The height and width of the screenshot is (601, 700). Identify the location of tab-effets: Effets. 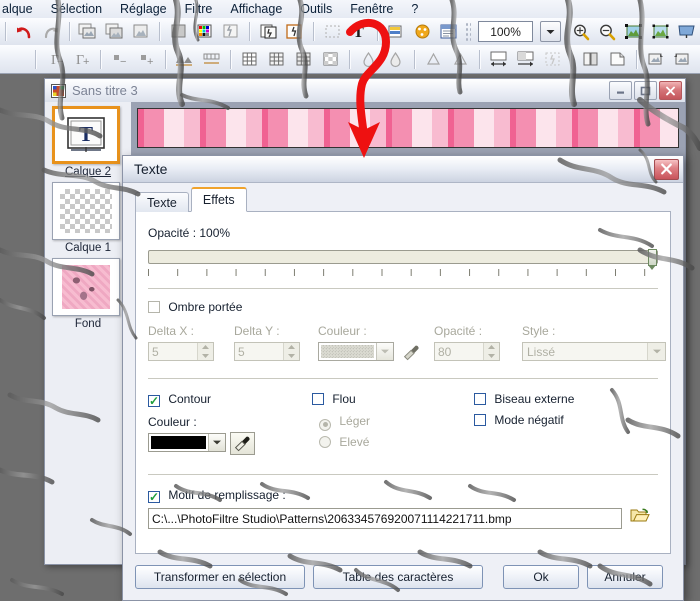
(218, 199).